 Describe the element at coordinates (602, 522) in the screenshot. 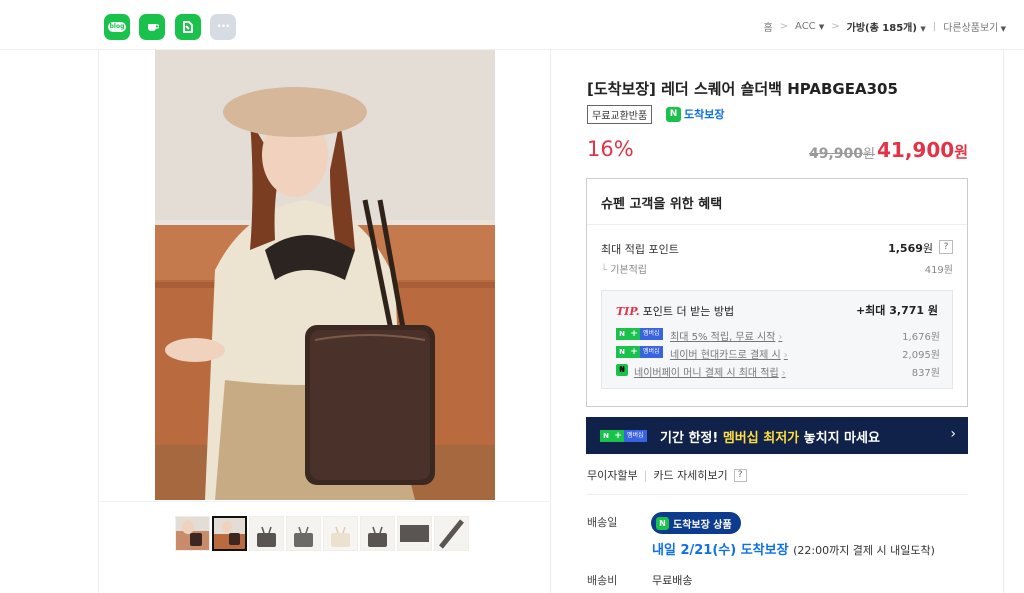

I see `shipping-date-label: 배송일` at that location.